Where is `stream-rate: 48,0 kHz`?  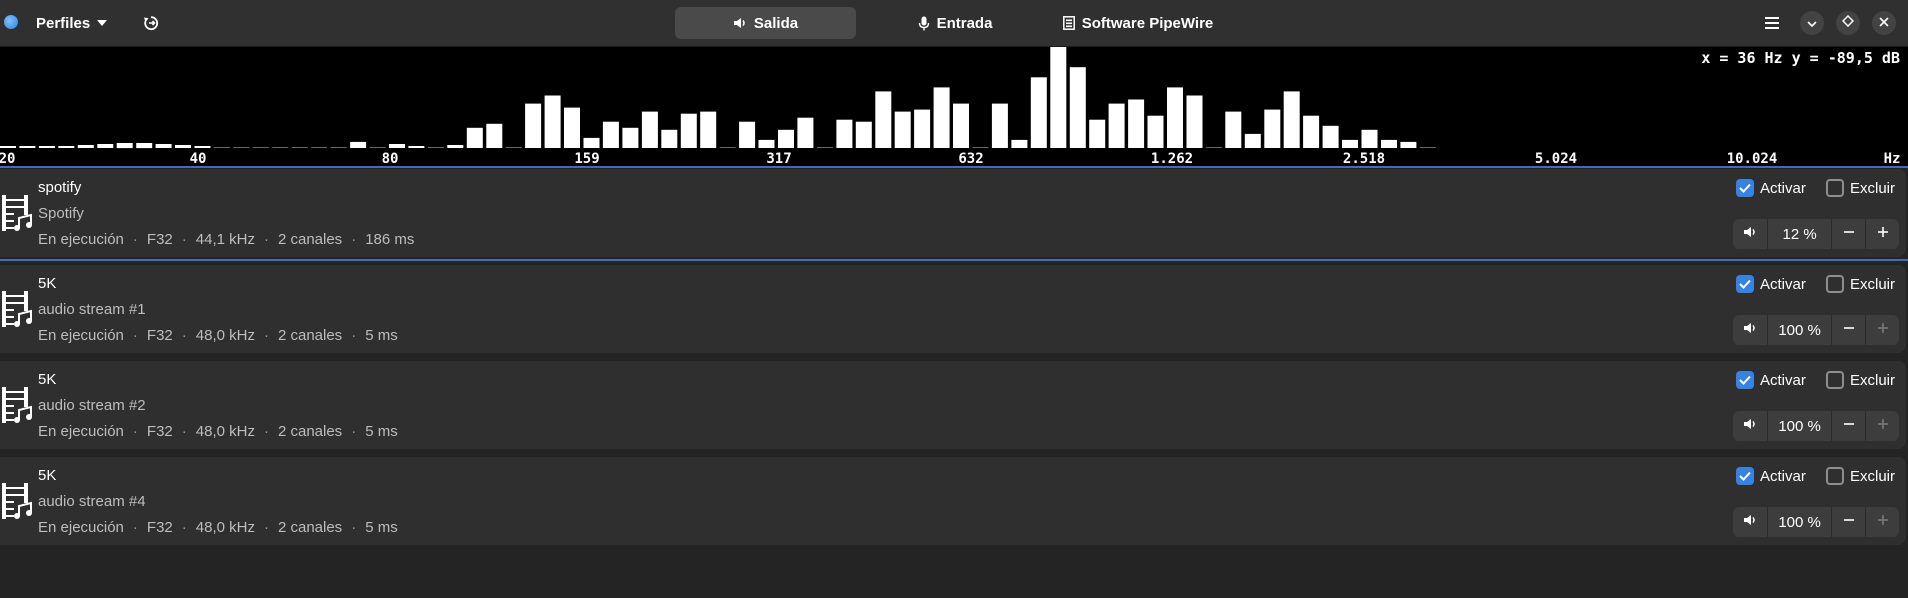
stream-rate: 48,0 kHz is located at coordinates (225, 431).